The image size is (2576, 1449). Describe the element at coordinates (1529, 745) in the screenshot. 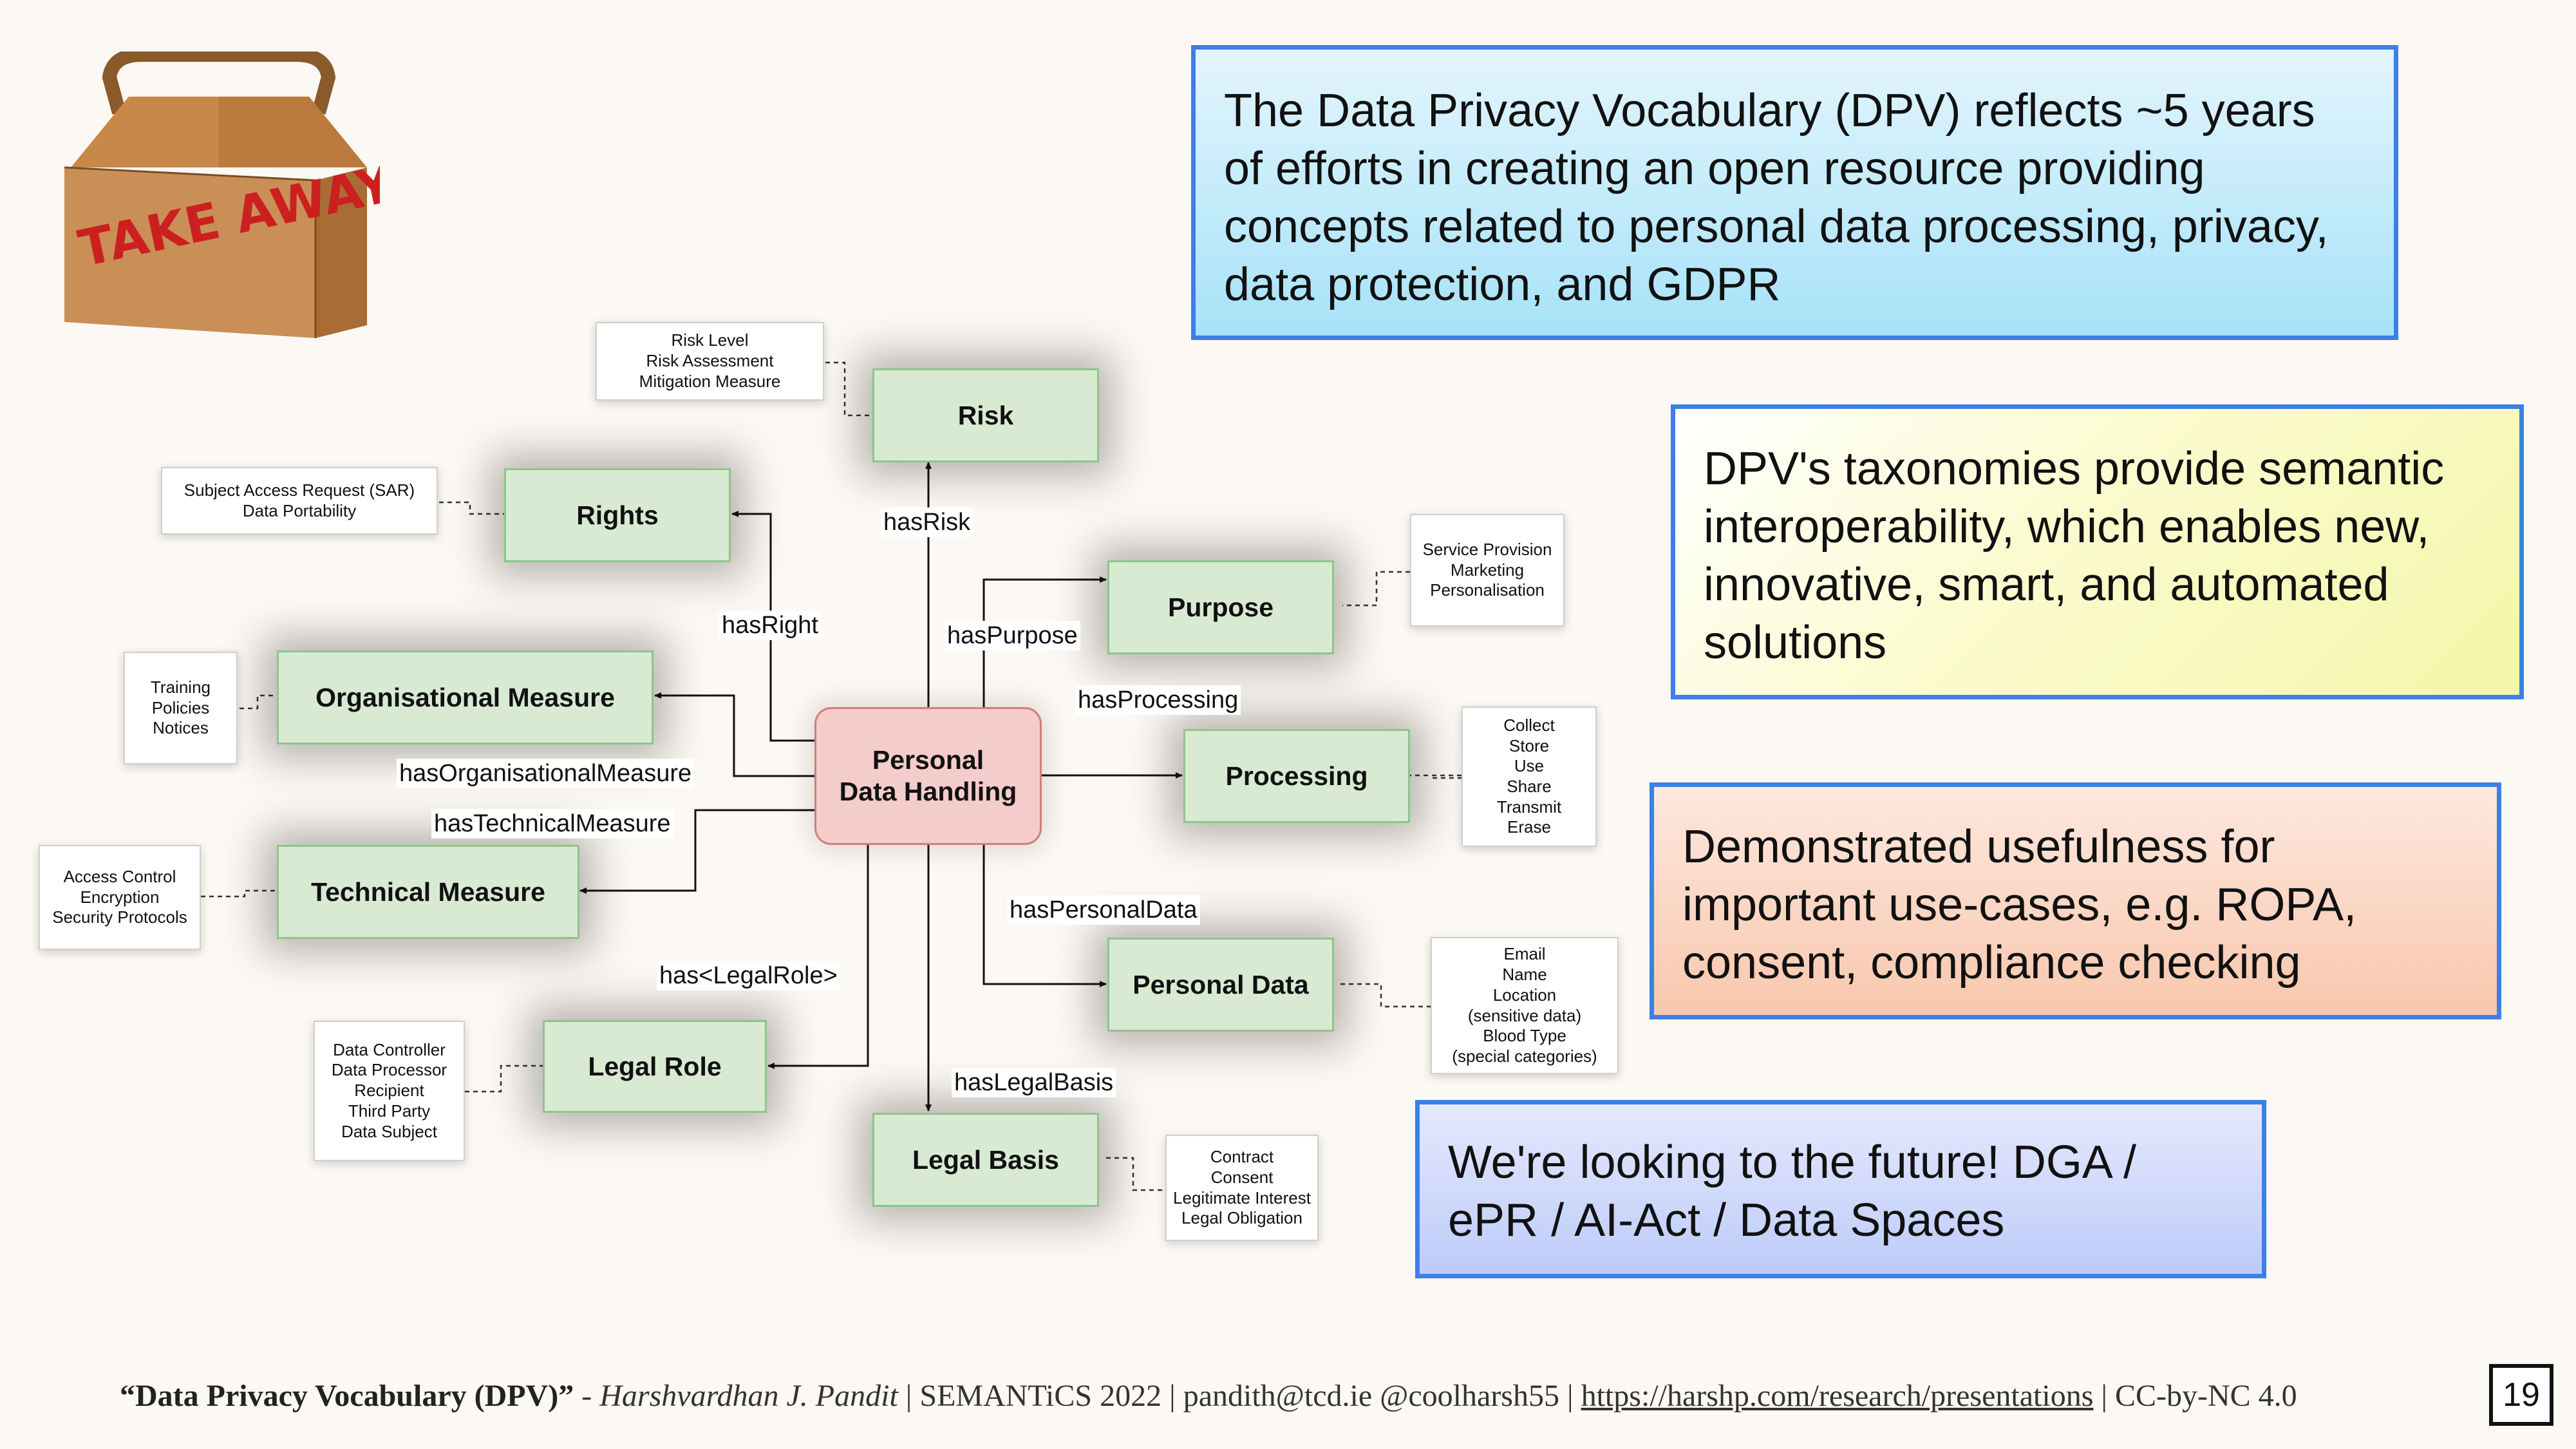

I see `note-item: Store` at that location.